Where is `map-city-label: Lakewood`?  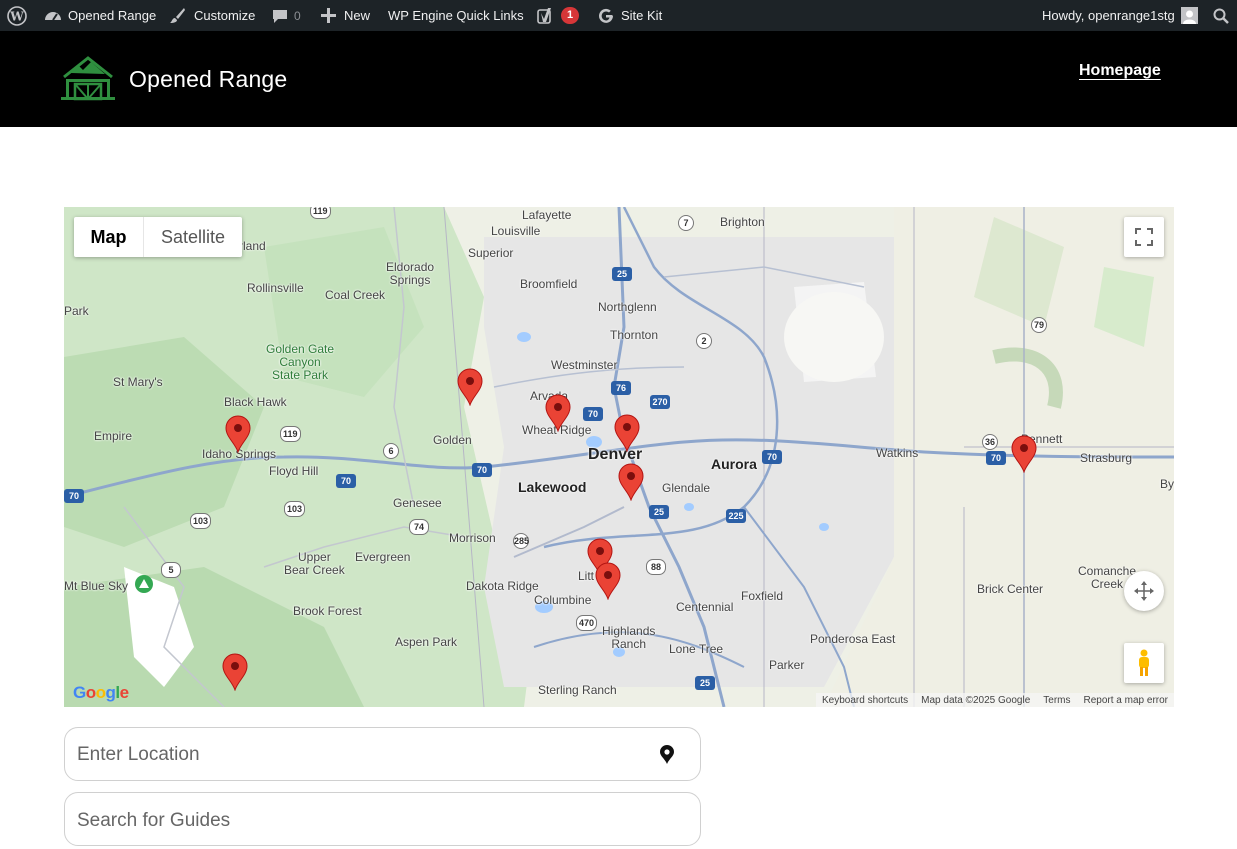 map-city-label: Lakewood is located at coordinates (552, 487).